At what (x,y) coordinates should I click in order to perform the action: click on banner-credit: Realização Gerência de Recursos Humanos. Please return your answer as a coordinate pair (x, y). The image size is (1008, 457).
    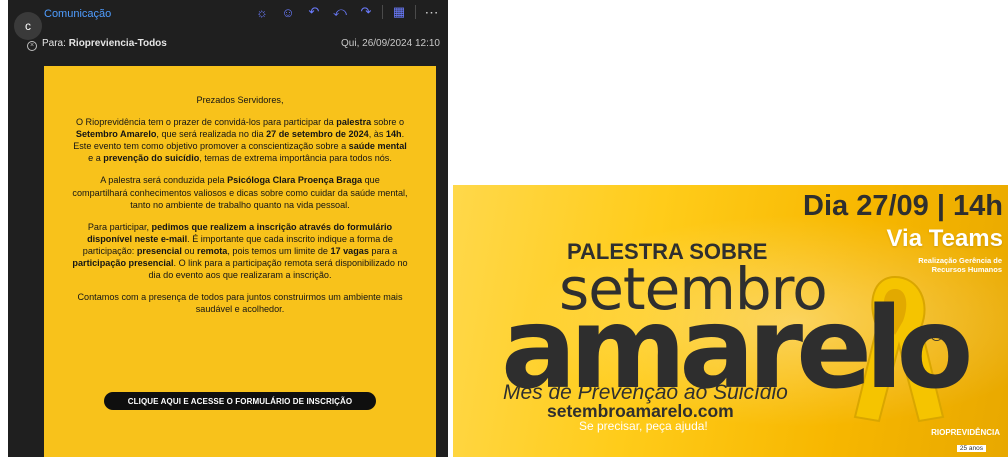
    Looking at the image, I should click on (960, 265).